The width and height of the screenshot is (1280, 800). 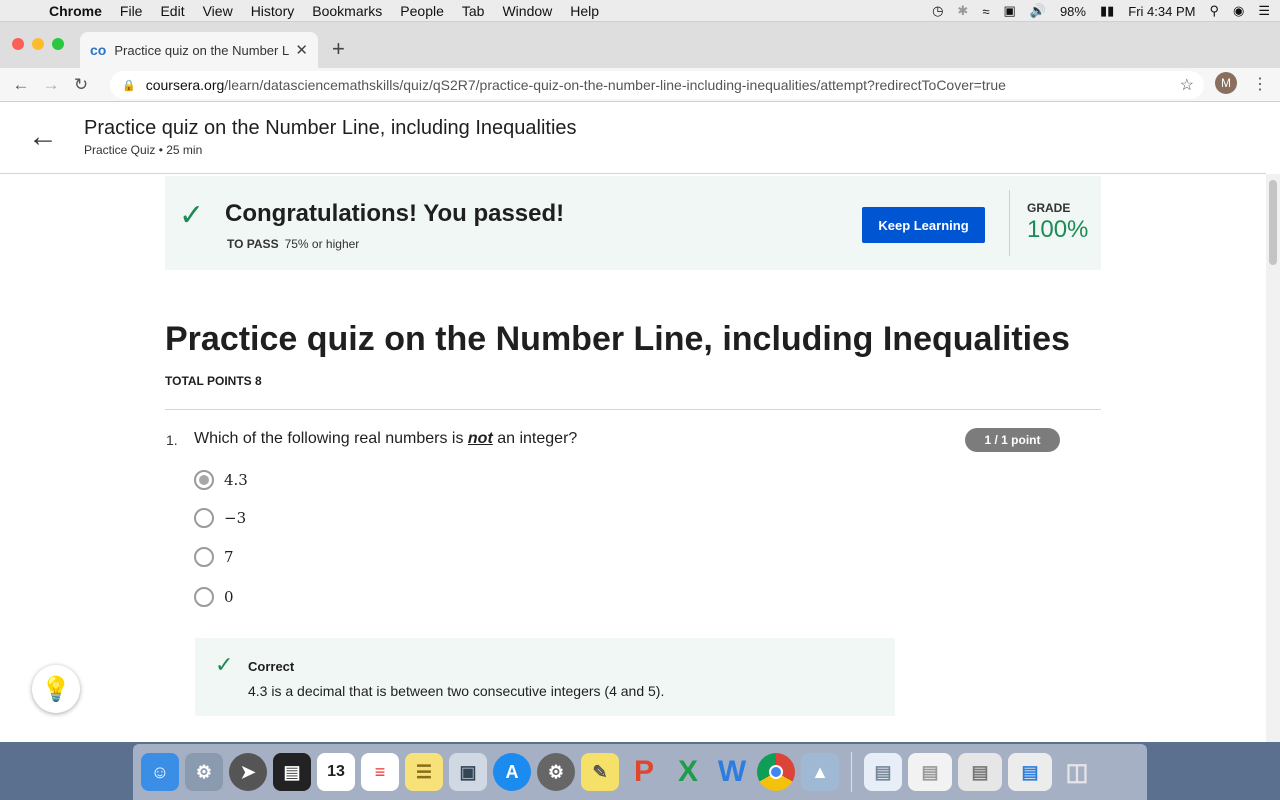 What do you see at coordinates (213, 381) in the screenshot?
I see `total-points: TOTAL POINTS 8` at bounding box center [213, 381].